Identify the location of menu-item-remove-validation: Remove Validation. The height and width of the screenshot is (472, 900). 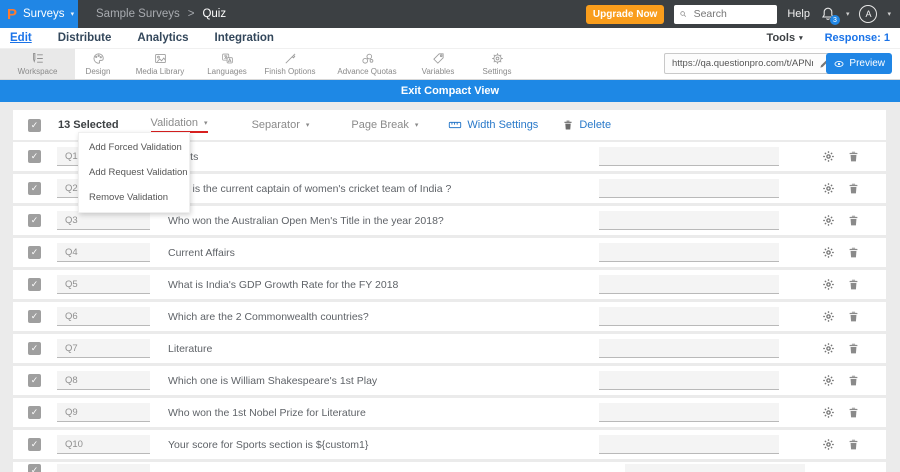
(134, 197).